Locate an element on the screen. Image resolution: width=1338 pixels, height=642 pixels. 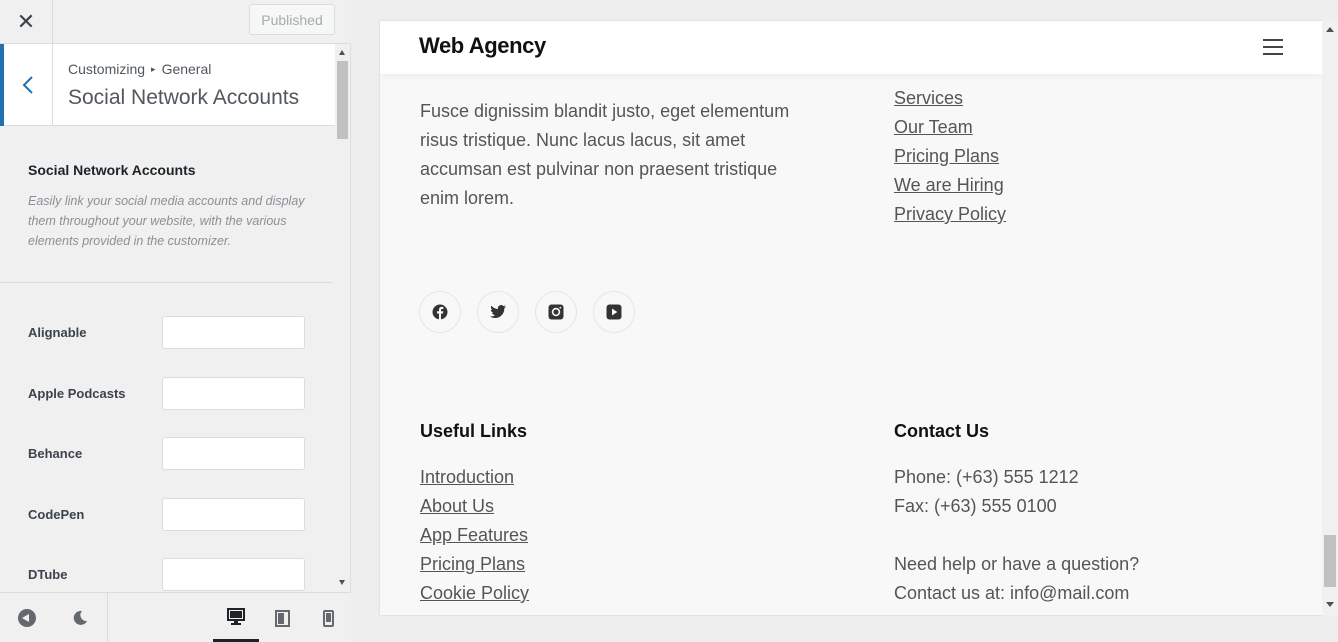
footer-link: Cookie Policy is located at coordinates (474, 593).